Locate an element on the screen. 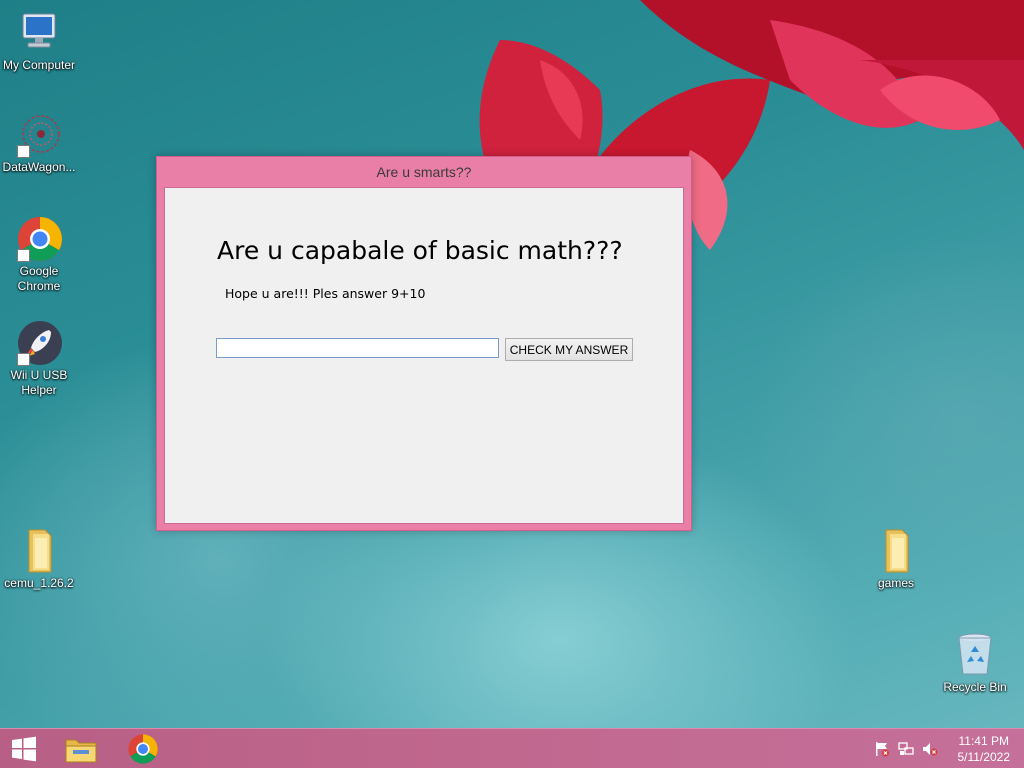 This screenshot has width=1024, height=768. computer-icon is located at coordinates (39, 32).